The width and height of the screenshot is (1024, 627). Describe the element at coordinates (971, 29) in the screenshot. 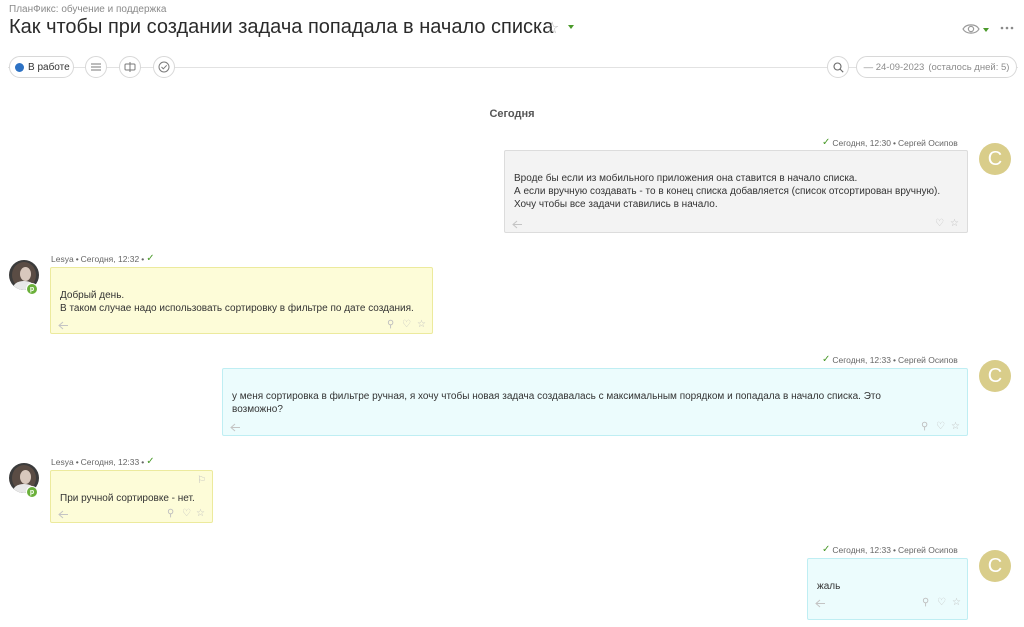

I see `eye-icon` at that location.